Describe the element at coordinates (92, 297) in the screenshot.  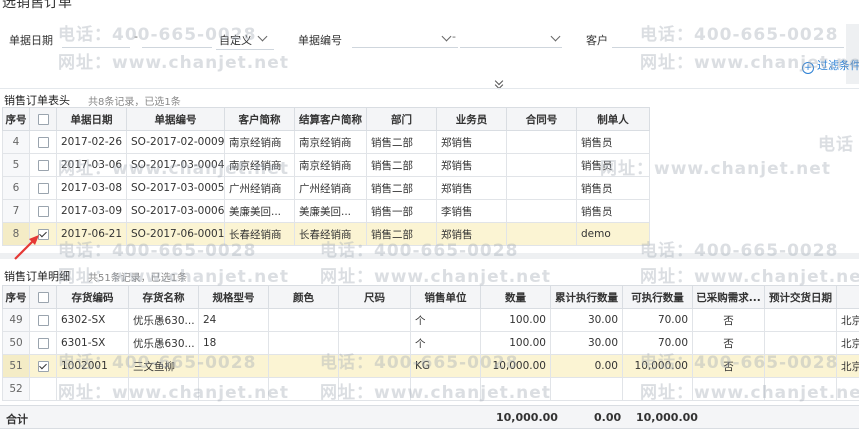
I see `column-header: 存货编码` at that location.